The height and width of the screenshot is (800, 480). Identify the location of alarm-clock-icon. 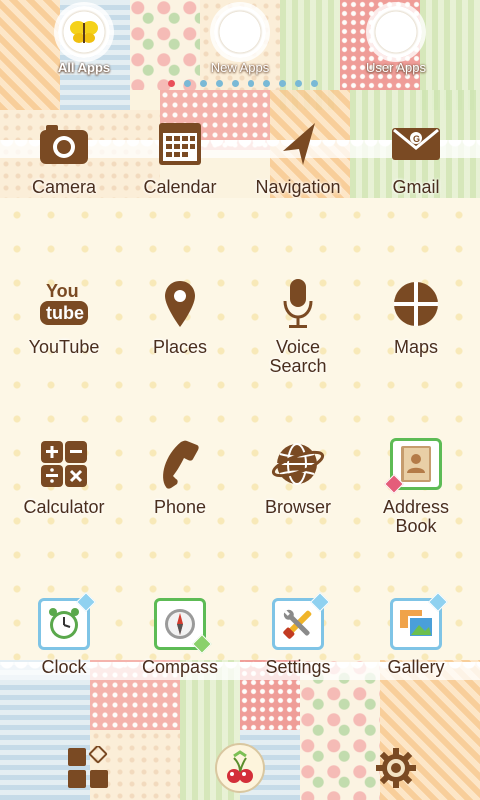
(66, 622).